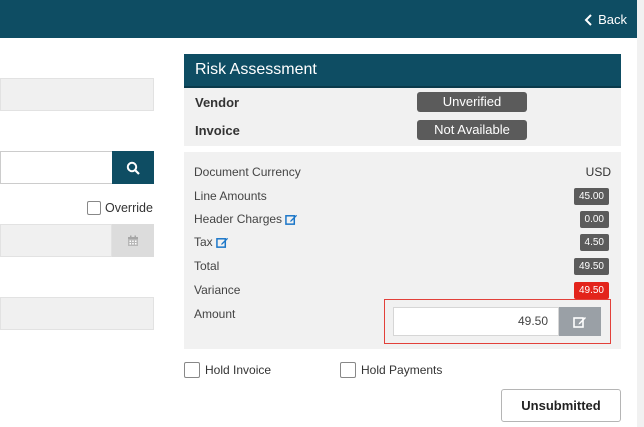 The image size is (644, 427). I want to click on tax-label: Tax, so click(203, 242).